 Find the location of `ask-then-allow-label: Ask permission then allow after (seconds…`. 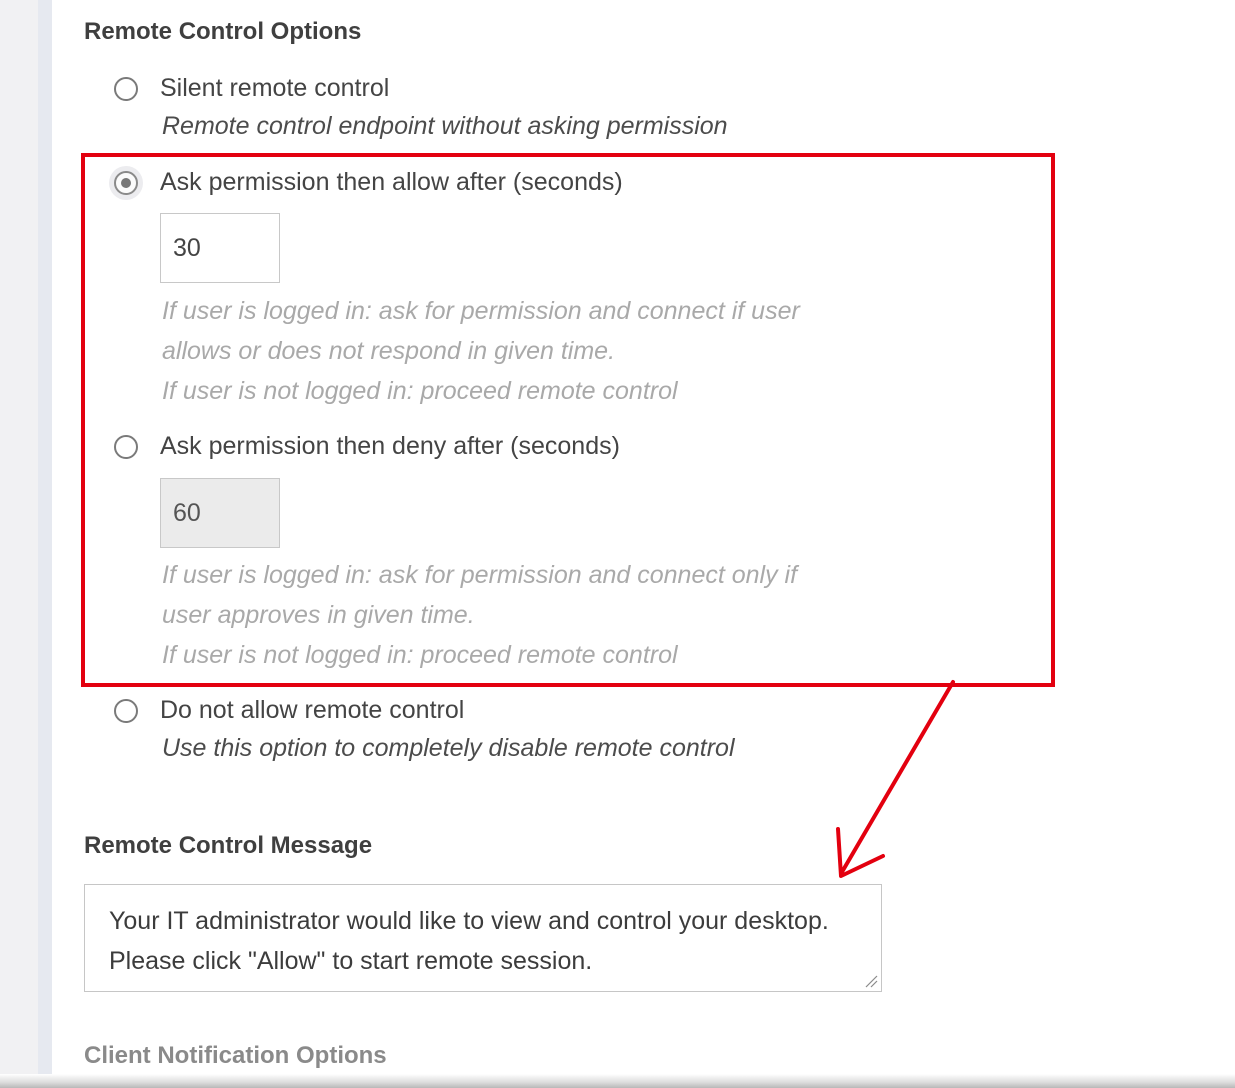

ask-then-allow-label: Ask permission then allow after (seconds… is located at coordinates (391, 182).